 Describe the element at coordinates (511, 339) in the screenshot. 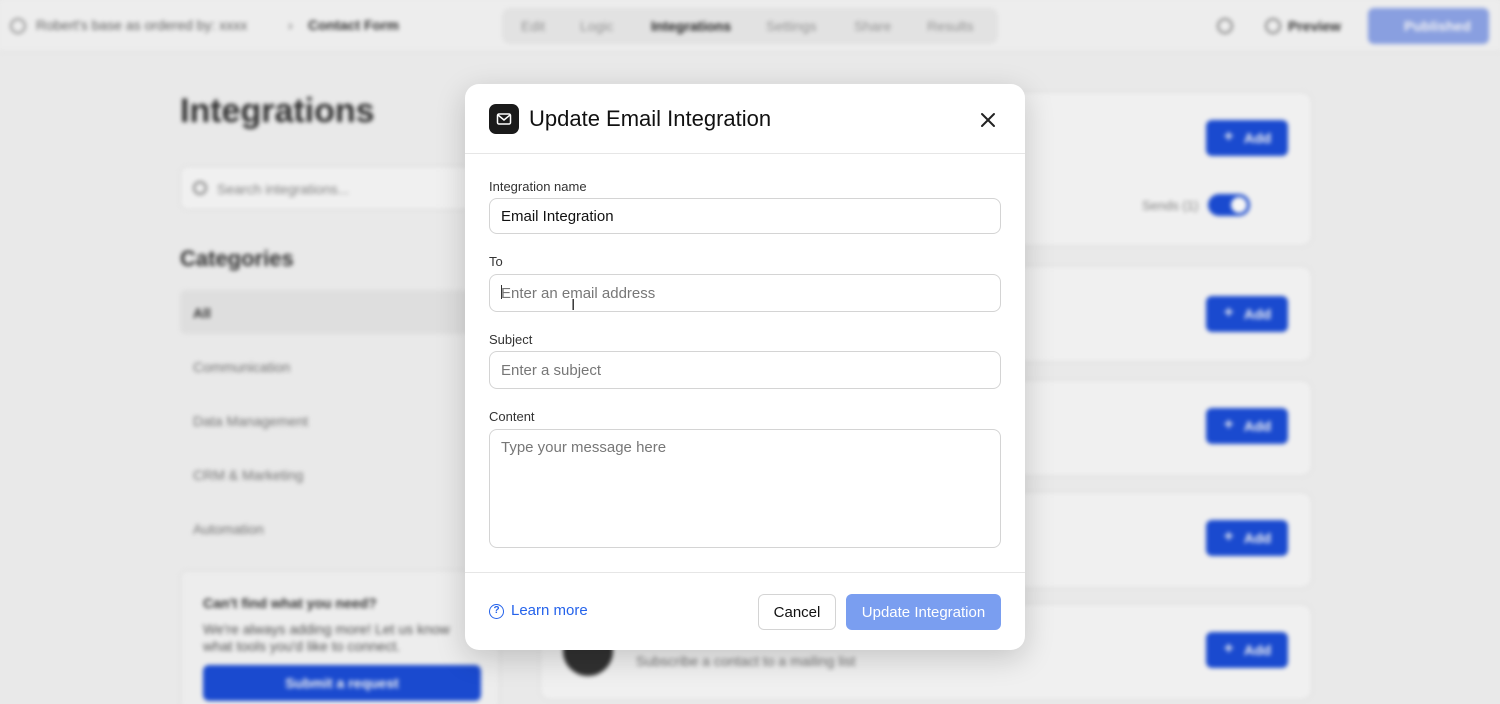

I see `subject-label: Subject` at that location.